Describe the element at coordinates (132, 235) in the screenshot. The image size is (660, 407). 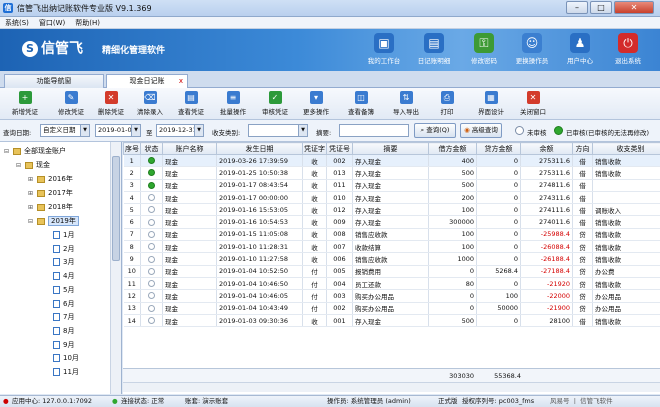
I see `table-cell: 7` at that location.